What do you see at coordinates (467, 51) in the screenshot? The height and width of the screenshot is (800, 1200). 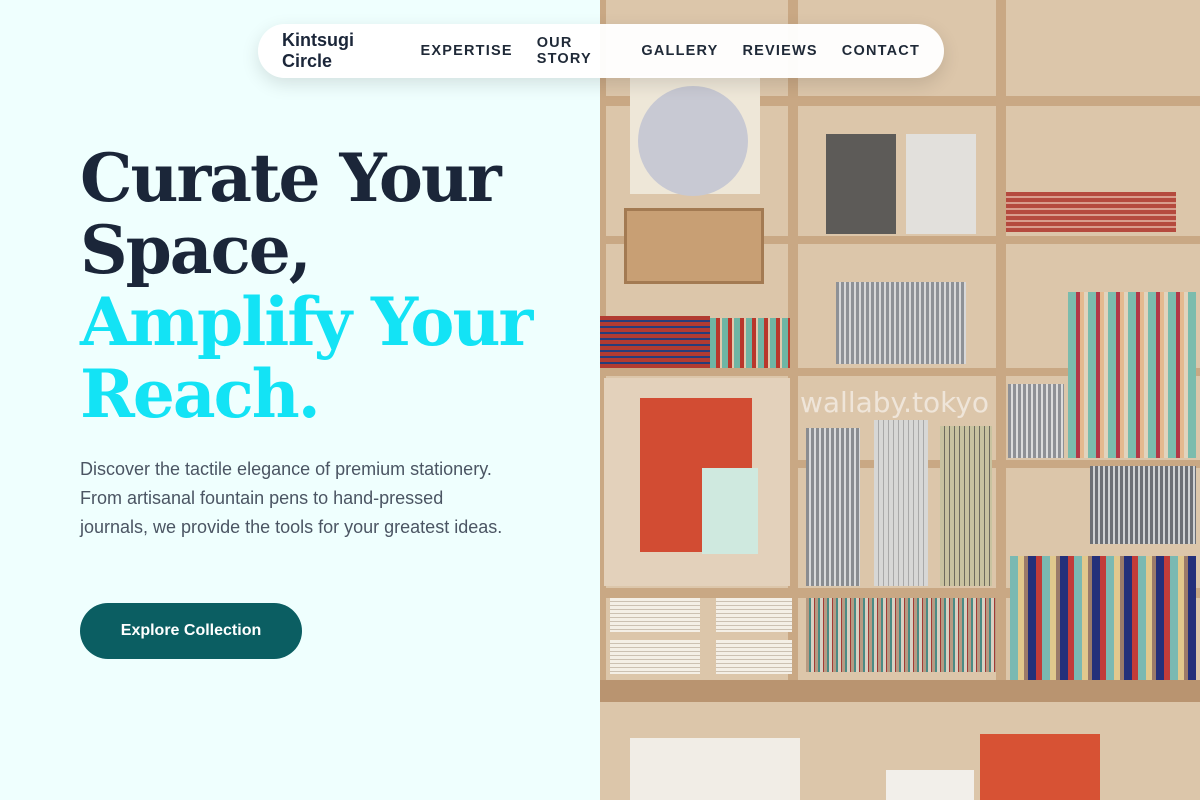 I see `nav-link-expertise: EXPERTISE` at bounding box center [467, 51].